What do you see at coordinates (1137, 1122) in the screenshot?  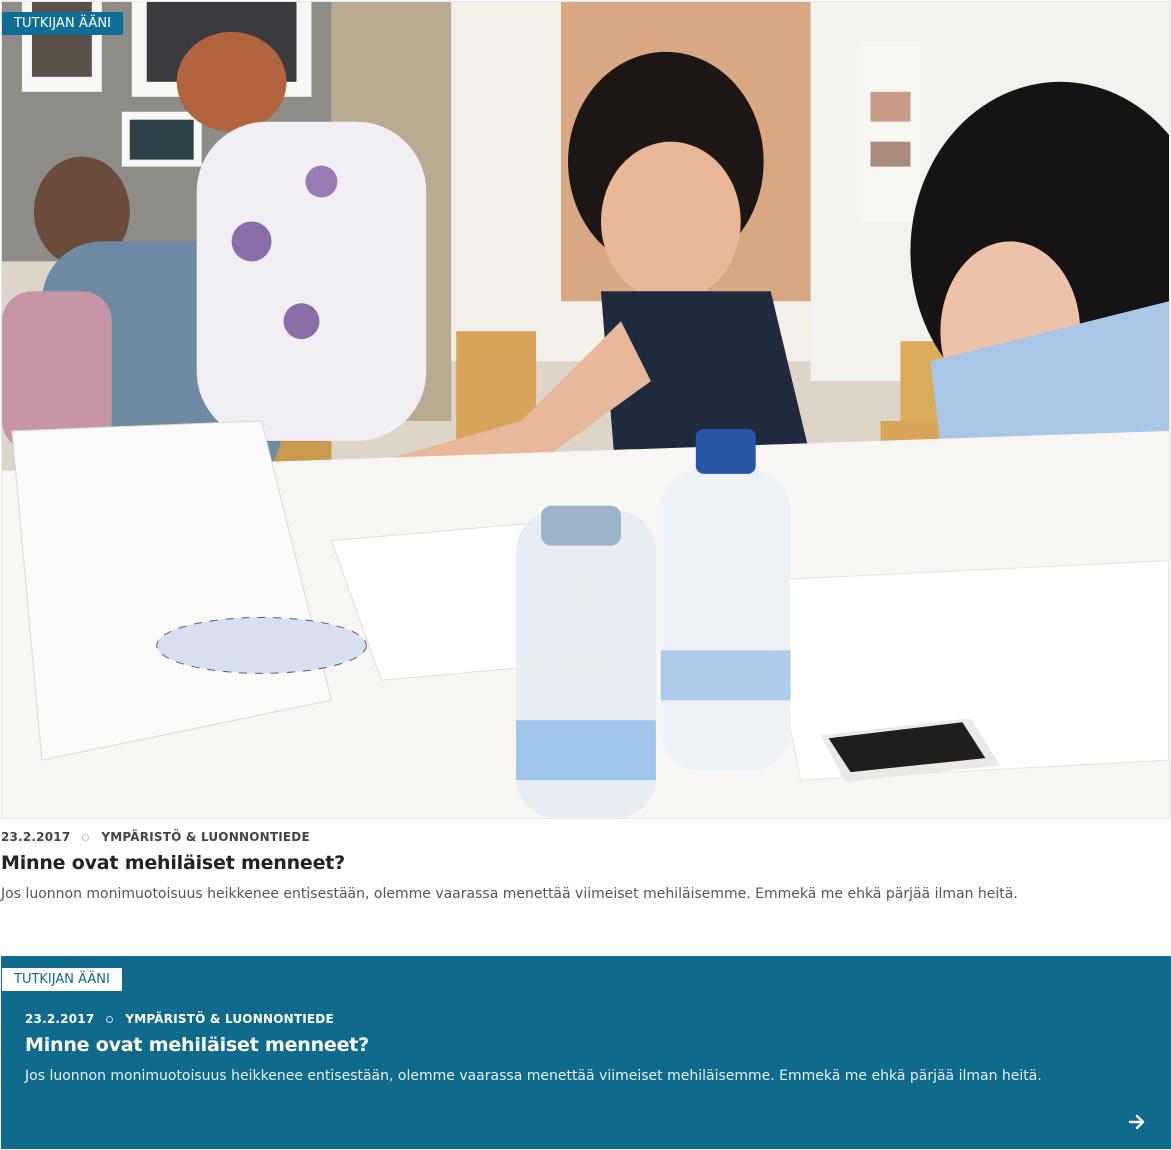 I see `arrow-right-icon` at bounding box center [1137, 1122].